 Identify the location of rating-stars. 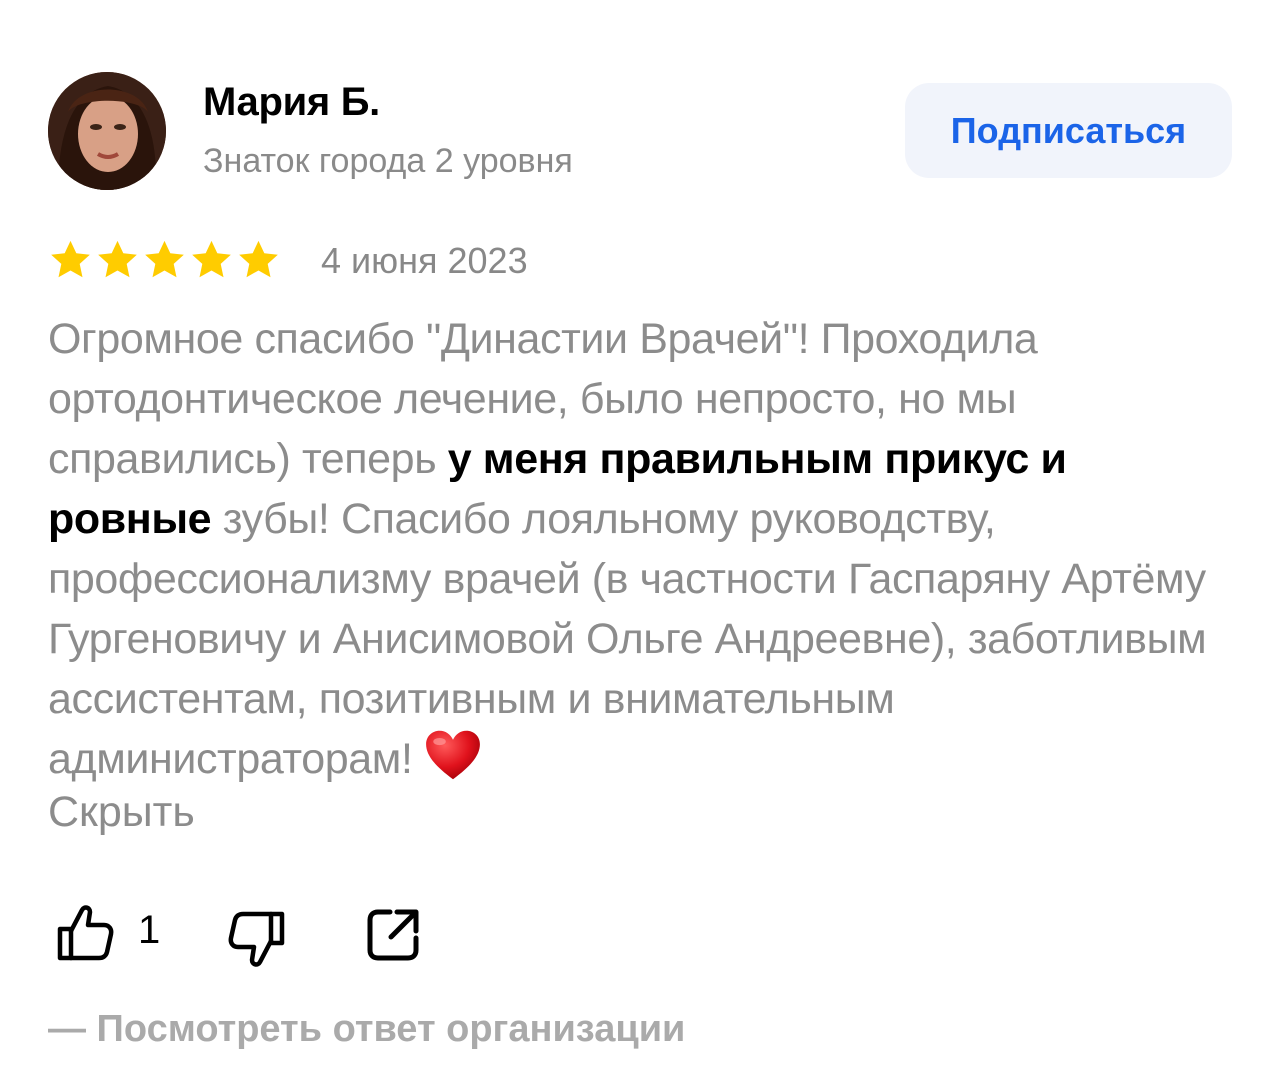
(164, 260).